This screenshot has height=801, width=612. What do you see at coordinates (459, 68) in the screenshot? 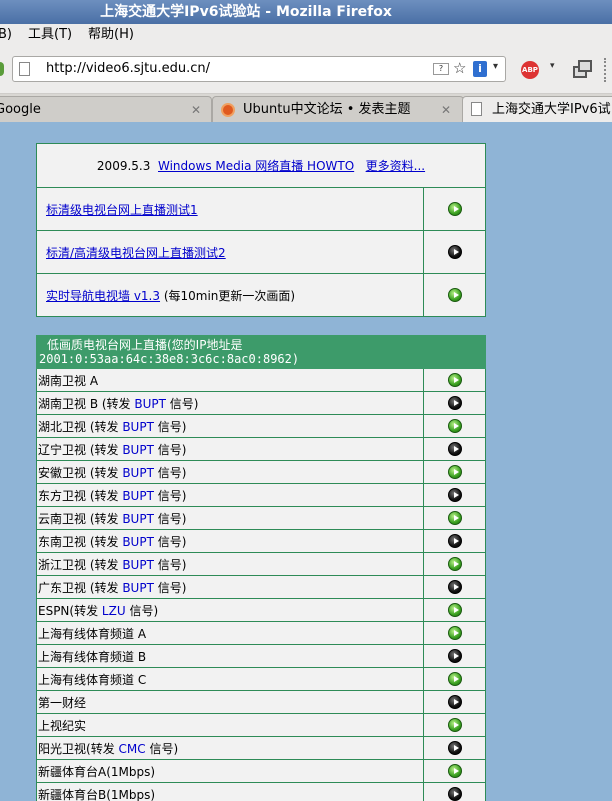
I see `bookmark-star-icon: ☆` at bounding box center [459, 68].